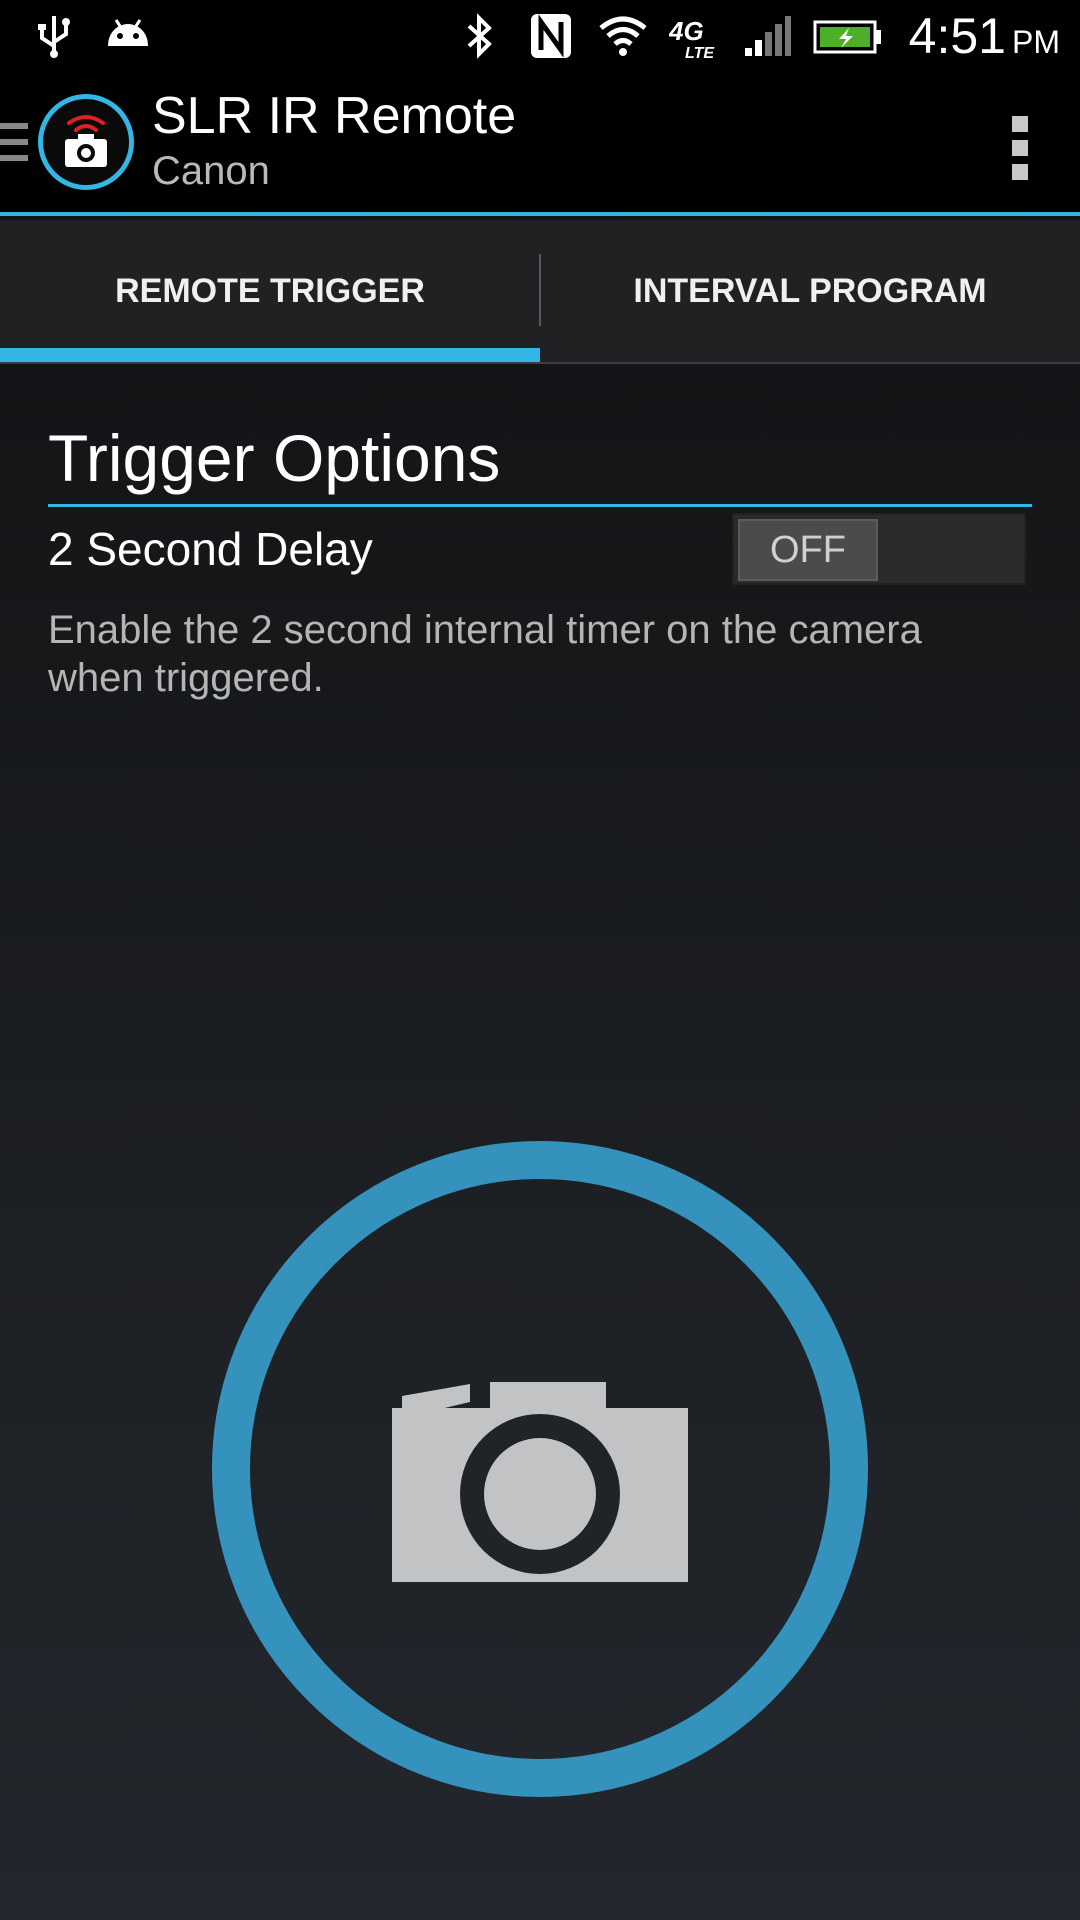  Describe the element at coordinates (540, 1482) in the screenshot. I see `camera-icon` at that location.